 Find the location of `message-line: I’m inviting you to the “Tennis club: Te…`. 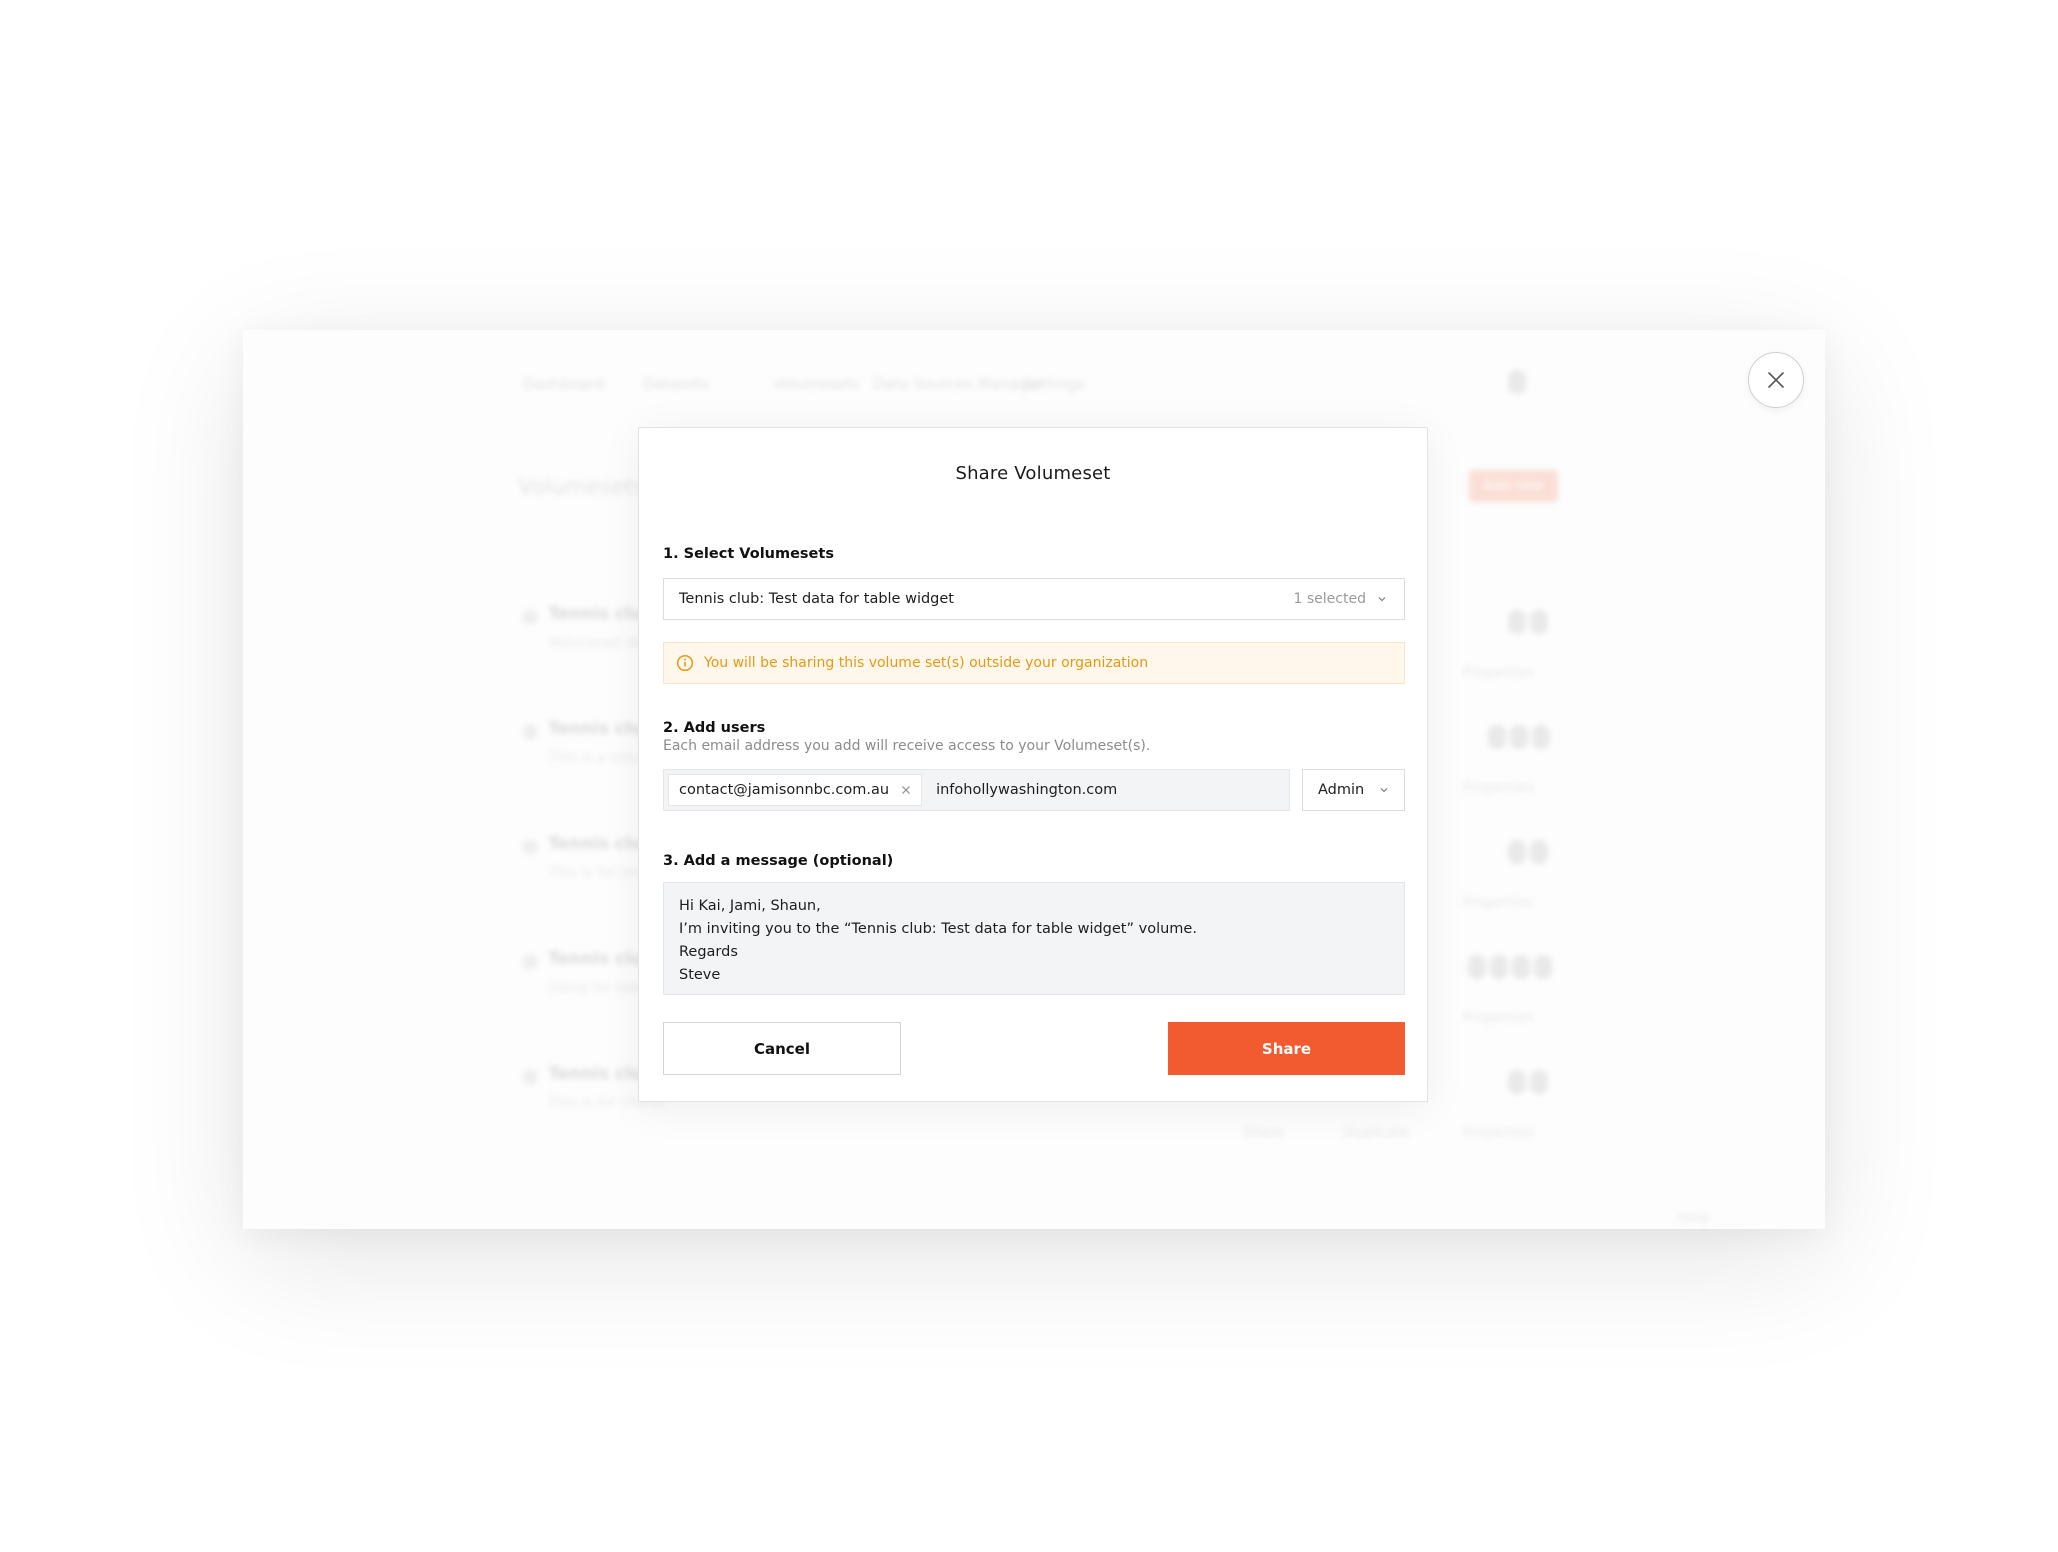

message-line: I’m inviting you to the “Tennis club: Te… is located at coordinates (938, 929).